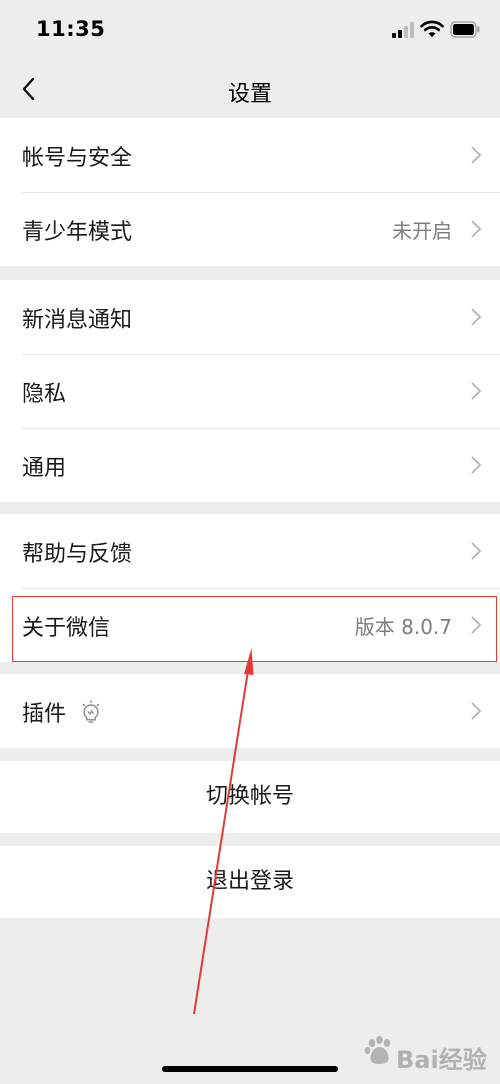 Image resolution: width=500 pixels, height=1084 pixels. I want to click on battery-icon, so click(465, 29).